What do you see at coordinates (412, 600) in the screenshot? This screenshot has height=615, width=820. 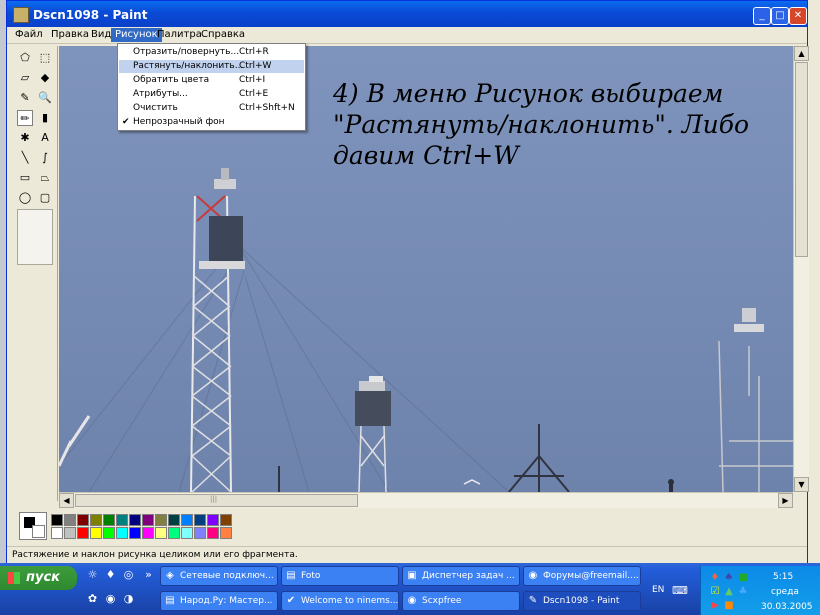 I see `taskbar-app-icon: ◉` at bounding box center [412, 600].